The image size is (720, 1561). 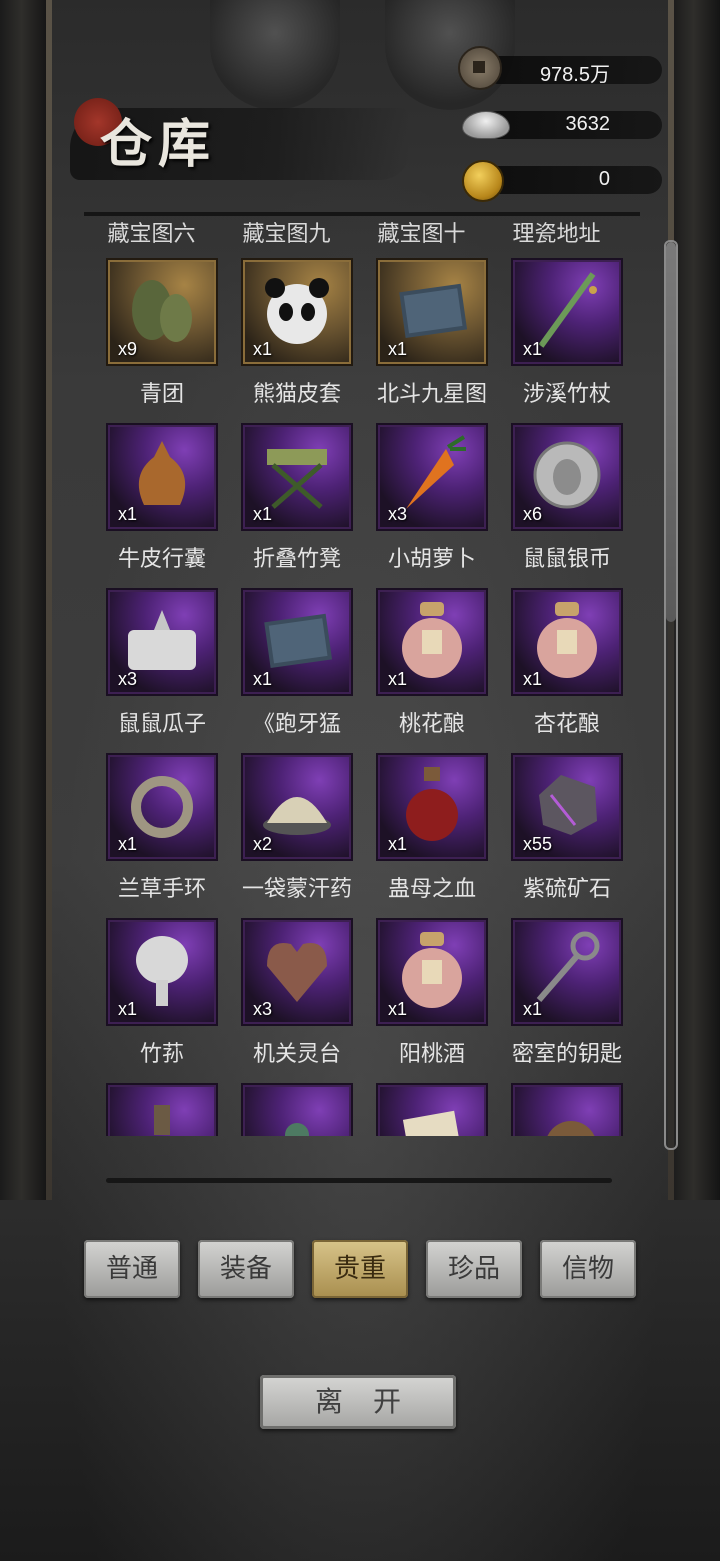 What do you see at coordinates (297, 807) in the screenshot?
I see `item-tile: x2` at bounding box center [297, 807].